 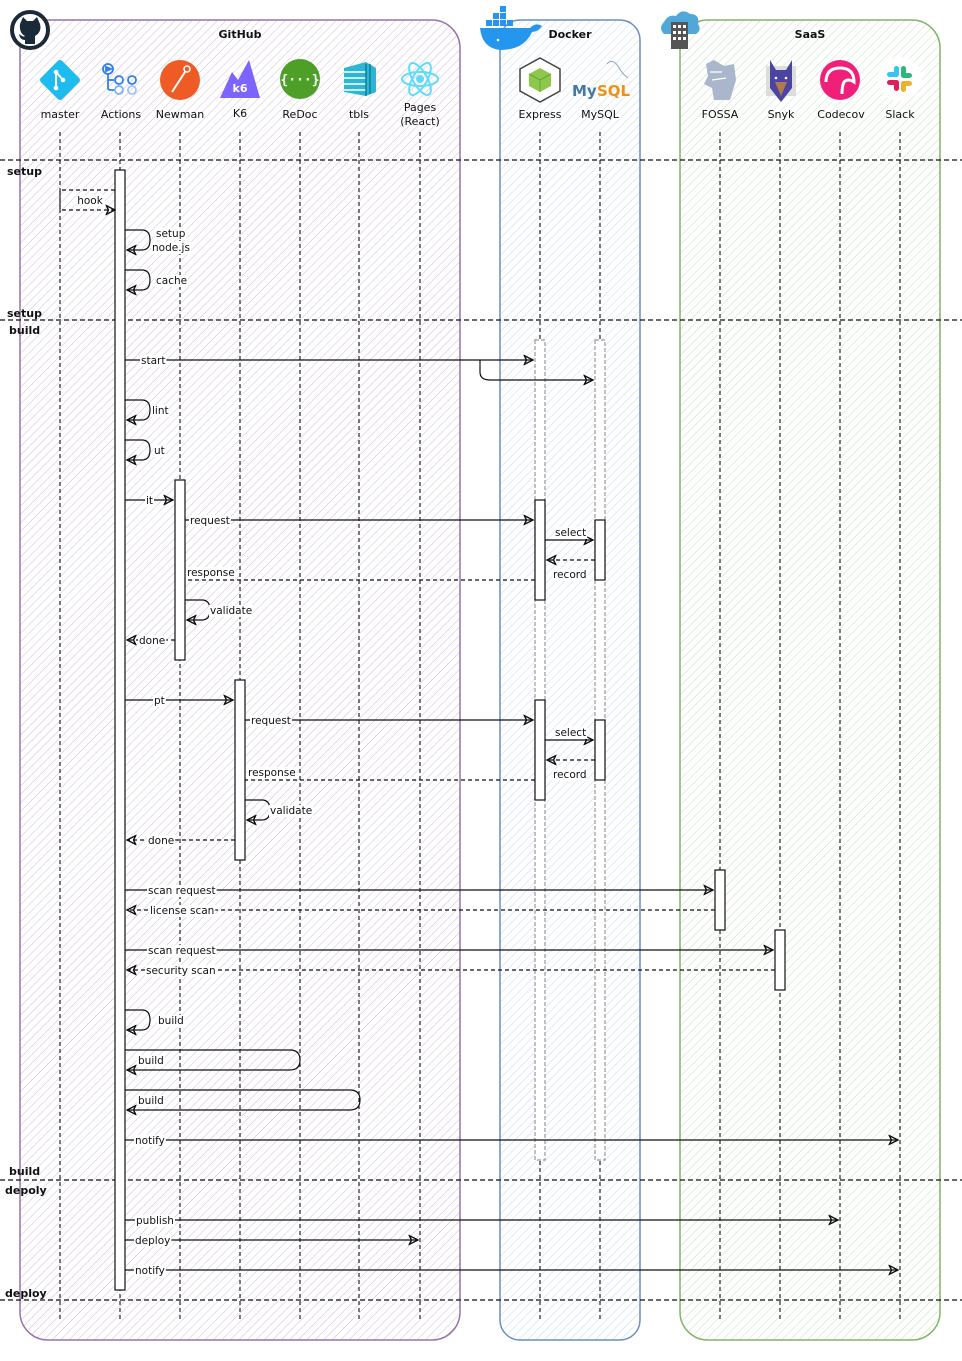 What do you see at coordinates (153, 361) in the screenshot?
I see `label-start: start` at bounding box center [153, 361].